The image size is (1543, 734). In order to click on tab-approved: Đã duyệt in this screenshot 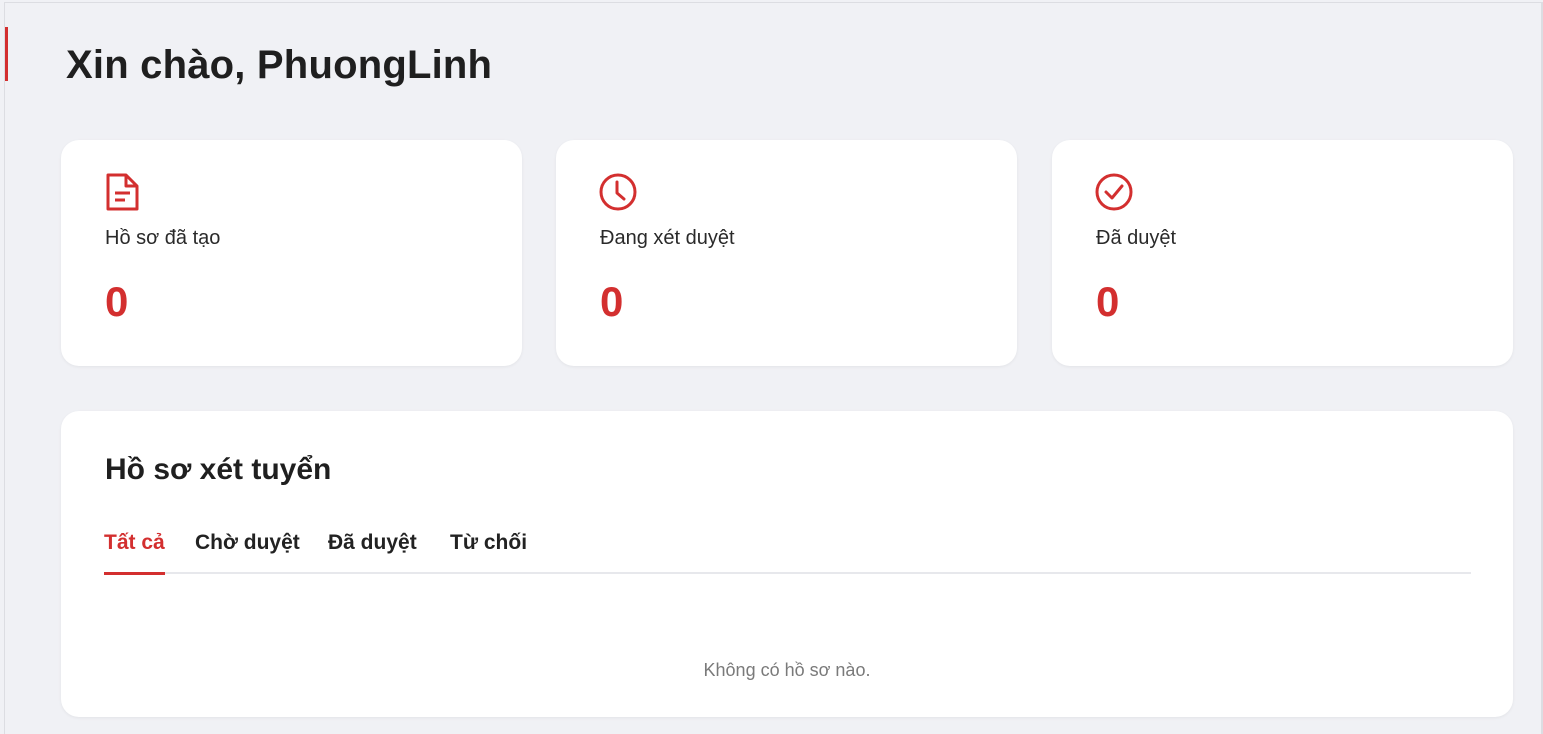, I will do `click(372, 552)`.